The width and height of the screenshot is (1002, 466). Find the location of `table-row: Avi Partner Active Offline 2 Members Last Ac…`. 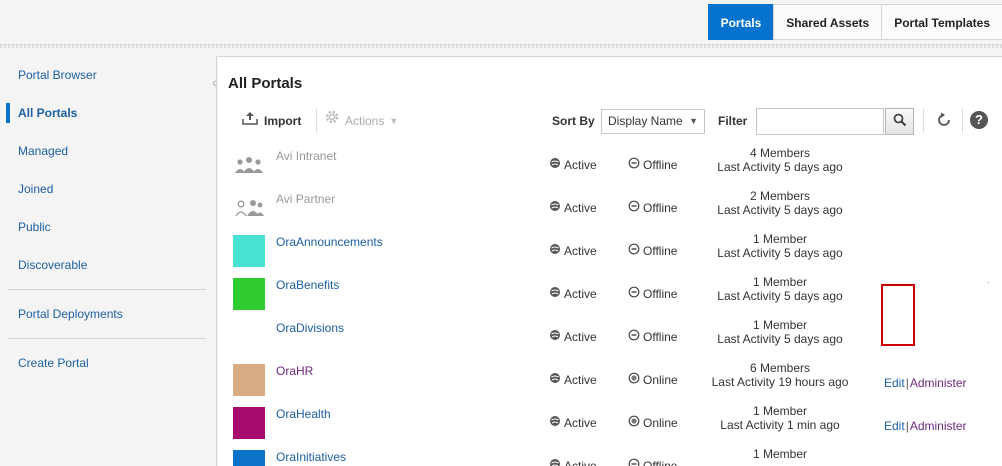

table-row: Avi Partner Active Offline 2 Members Last Ac… is located at coordinates (610, 208).